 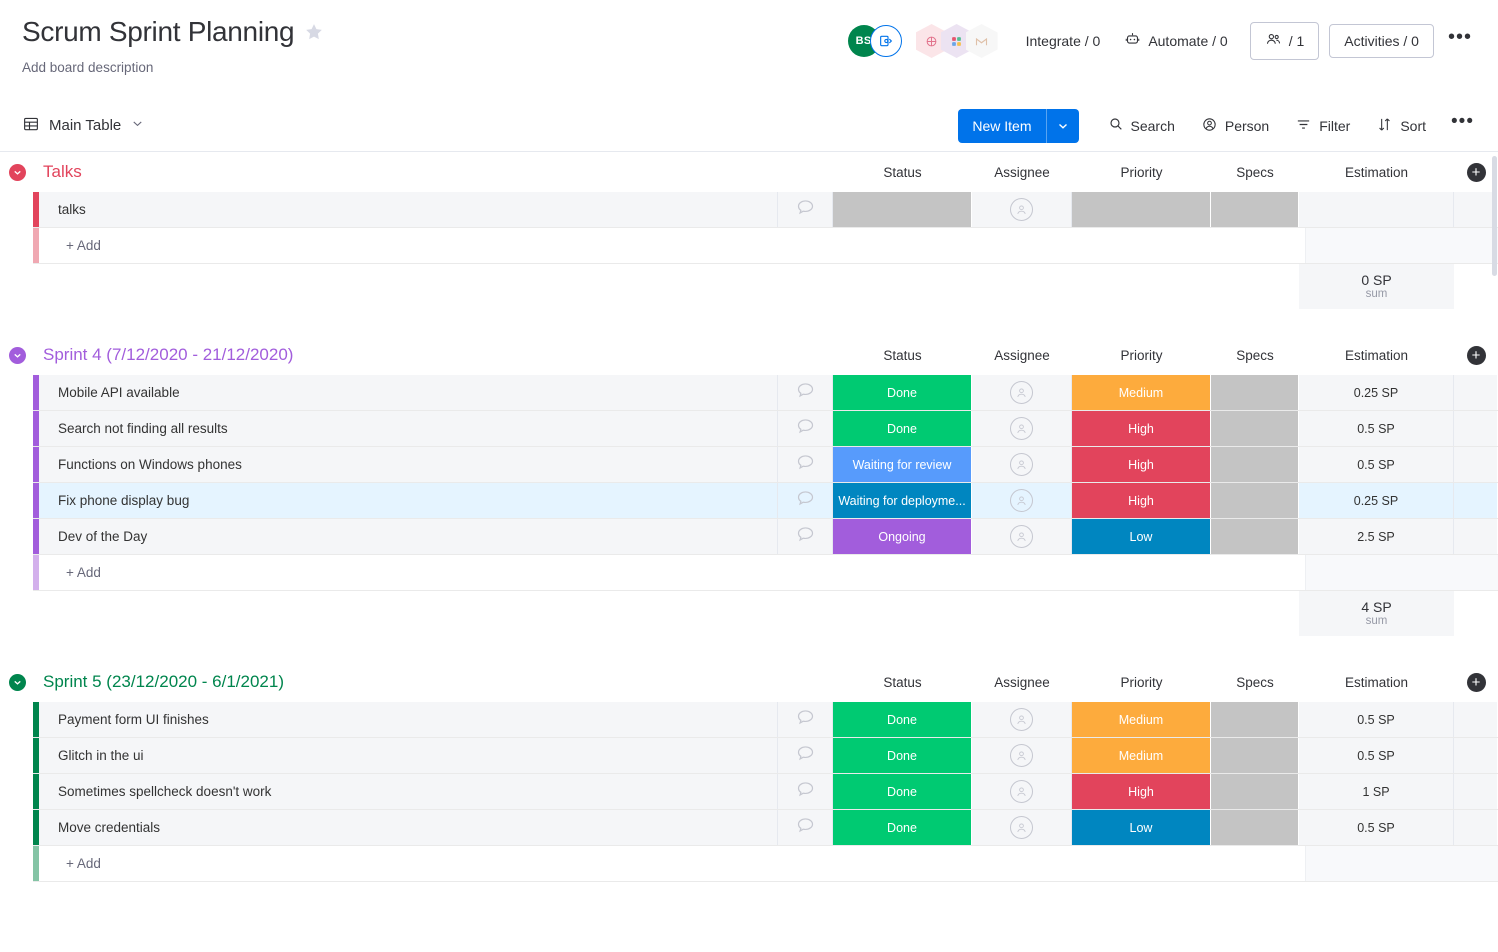 I want to click on search-button: Search, so click(x=1141, y=125).